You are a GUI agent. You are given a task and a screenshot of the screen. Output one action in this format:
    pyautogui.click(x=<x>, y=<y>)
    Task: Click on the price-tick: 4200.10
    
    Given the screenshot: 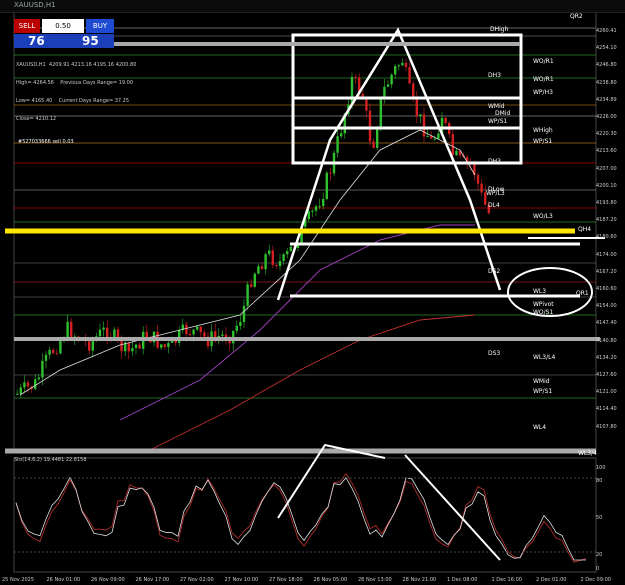 What is the action you would take?
    pyautogui.click(x=606, y=185)
    